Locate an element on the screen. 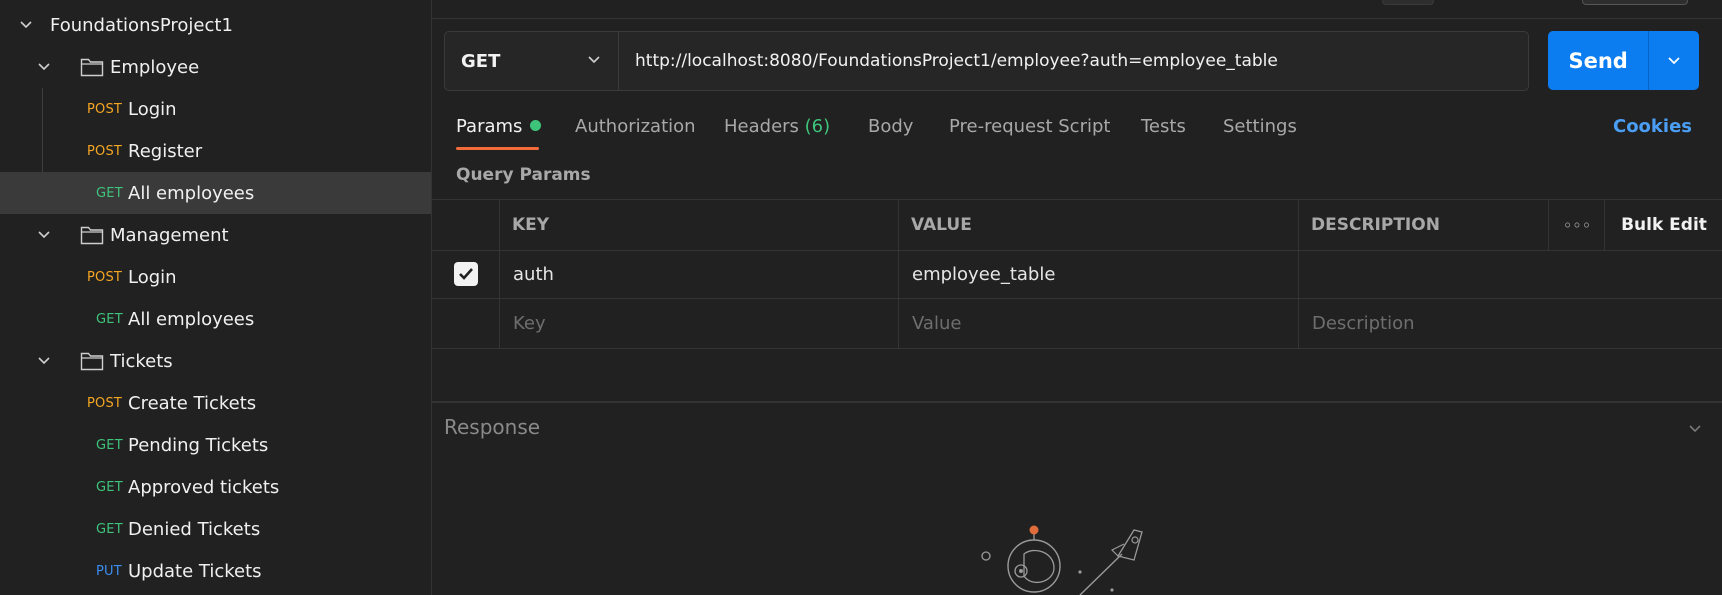 This screenshot has width=1722, height=595. tab-authorization: Authorization is located at coordinates (635, 126).